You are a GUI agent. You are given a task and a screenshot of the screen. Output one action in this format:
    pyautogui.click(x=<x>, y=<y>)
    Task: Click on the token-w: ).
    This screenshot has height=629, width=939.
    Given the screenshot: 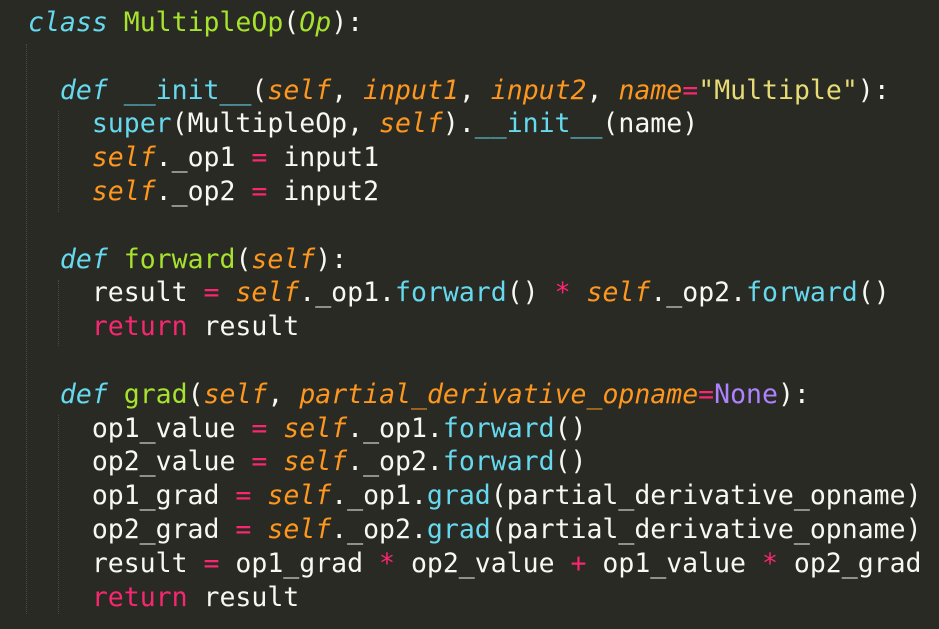 What is the action you would take?
    pyautogui.click(x=458, y=124)
    